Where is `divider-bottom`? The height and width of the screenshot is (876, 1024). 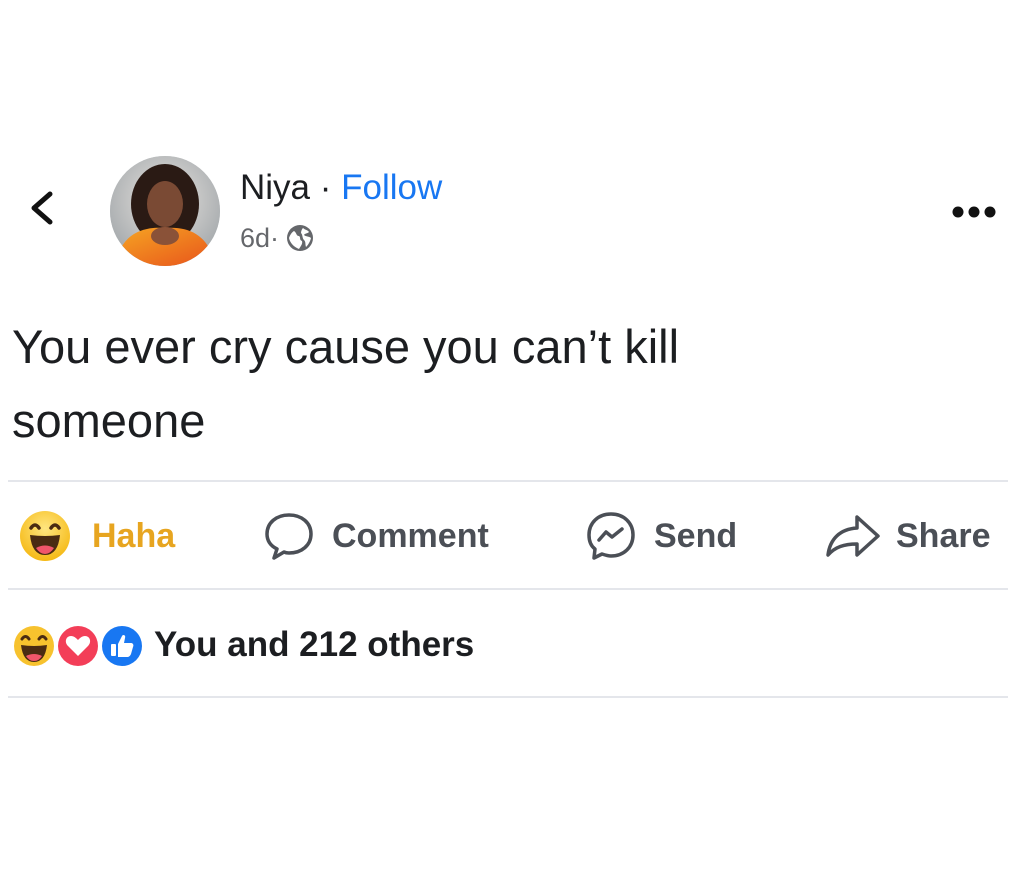 divider-bottom is located at coordinates (508, 697).